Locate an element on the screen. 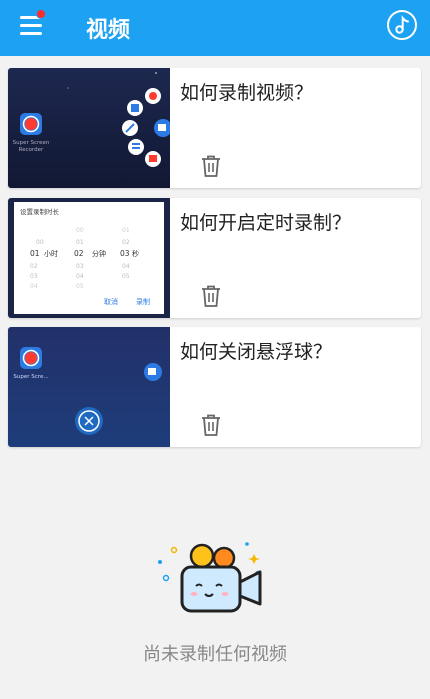 The height and width of the screenshot is (699, 430). video-title: 如何关闭悬浮球？ is located at coordinates (256, 352).